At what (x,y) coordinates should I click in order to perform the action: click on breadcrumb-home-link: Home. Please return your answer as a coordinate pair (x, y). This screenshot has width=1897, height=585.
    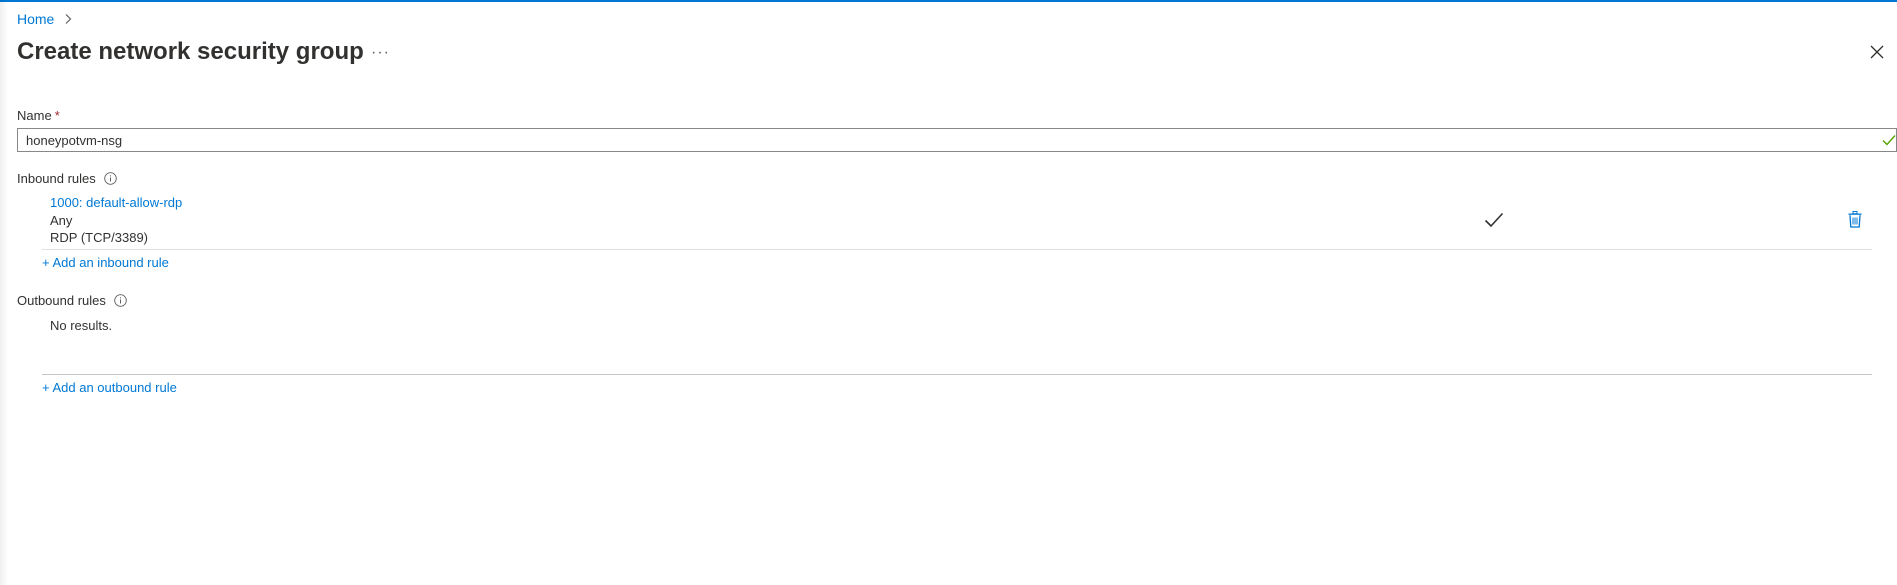
    Looking at the image, I should click on (35, 19).